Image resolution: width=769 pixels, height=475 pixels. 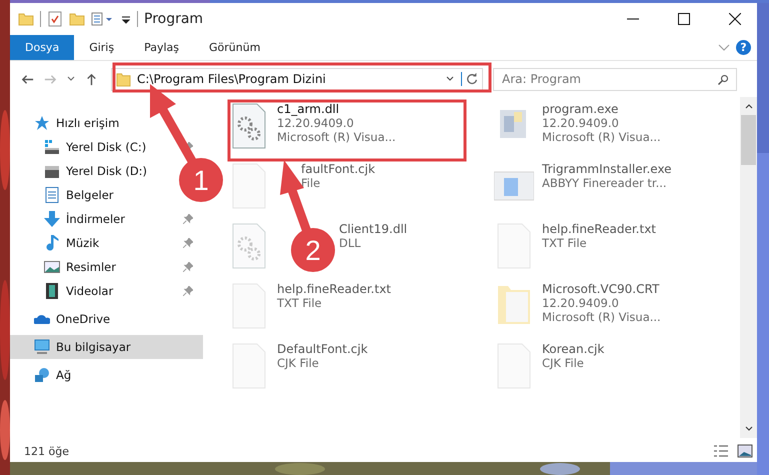 What do you see at coordinates (350, 243) in the screenshot?
I see `file-detail: DLL` at bounding box center [350, 243].